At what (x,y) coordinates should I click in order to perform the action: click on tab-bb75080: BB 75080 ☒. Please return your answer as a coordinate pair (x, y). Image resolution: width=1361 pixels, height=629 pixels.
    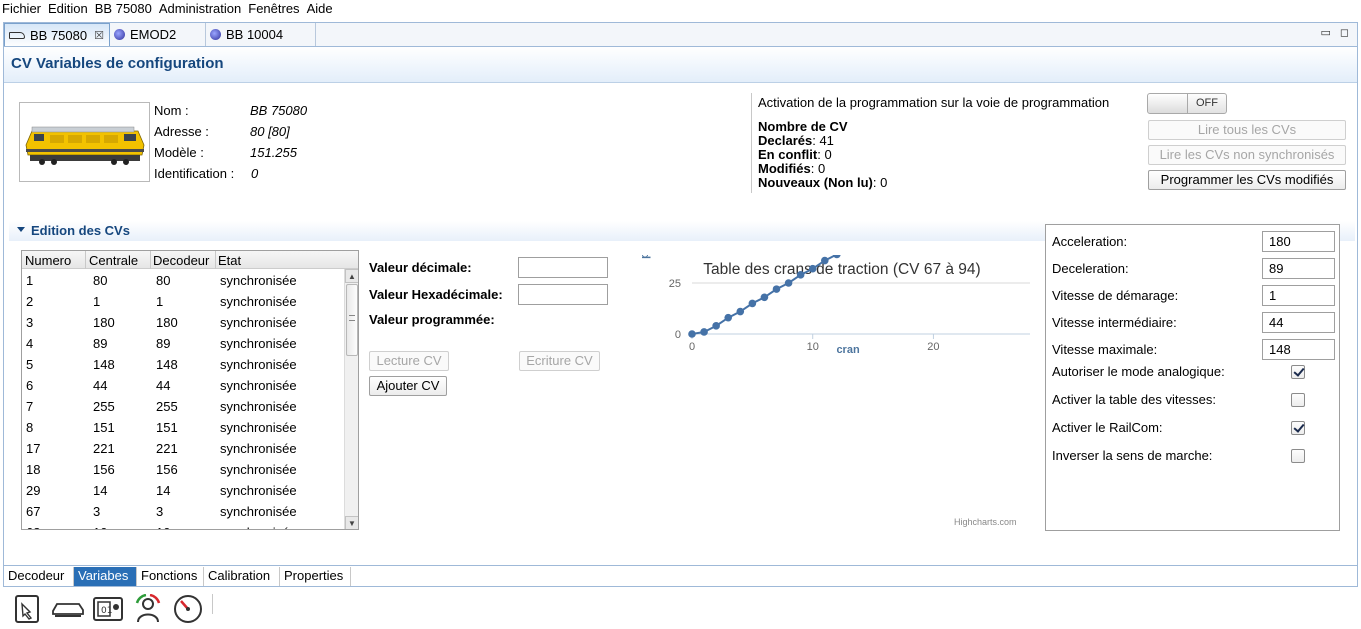
    Looking at the image, I should click on (57, 35).